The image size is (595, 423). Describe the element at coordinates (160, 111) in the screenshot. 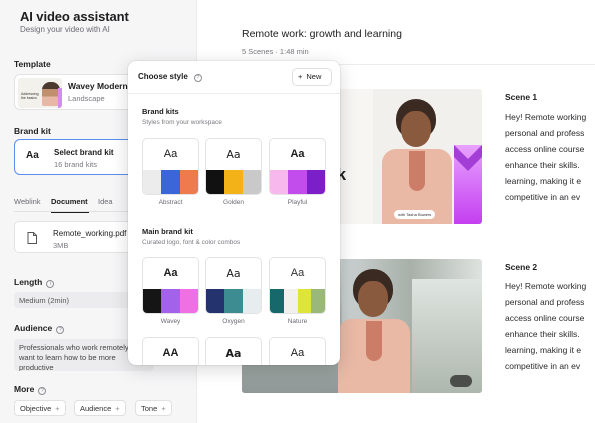

I see `brand-kits-title: Brand kits` at that location.